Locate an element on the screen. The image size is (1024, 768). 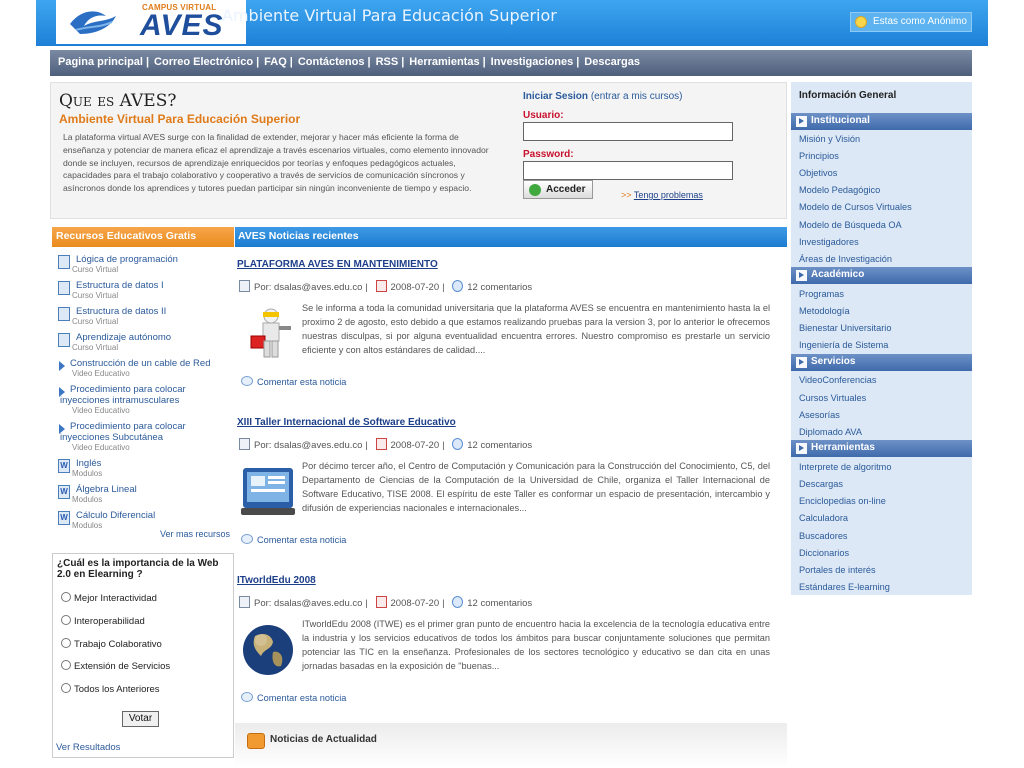
resource-item: W Álgebra Lineal Modulos is located at coordinates (143, 494).